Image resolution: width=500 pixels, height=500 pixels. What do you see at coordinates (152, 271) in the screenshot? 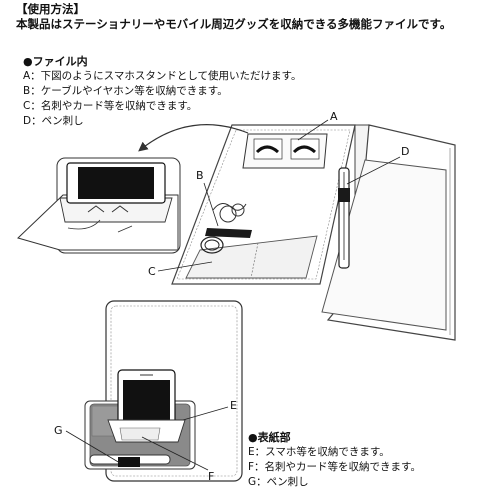
I see `callout-c: C` at bounding box center [152, 271].